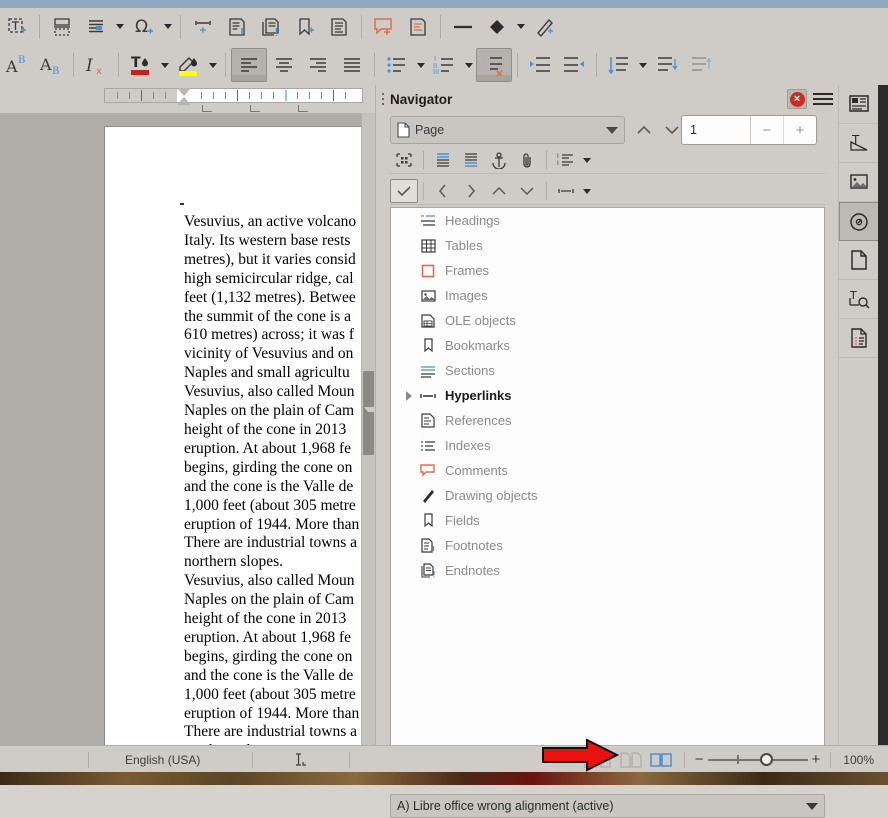  Describe the element at coordinates (305, 27) in the screenshot. I see `insert-bookmark-icon` at that location.